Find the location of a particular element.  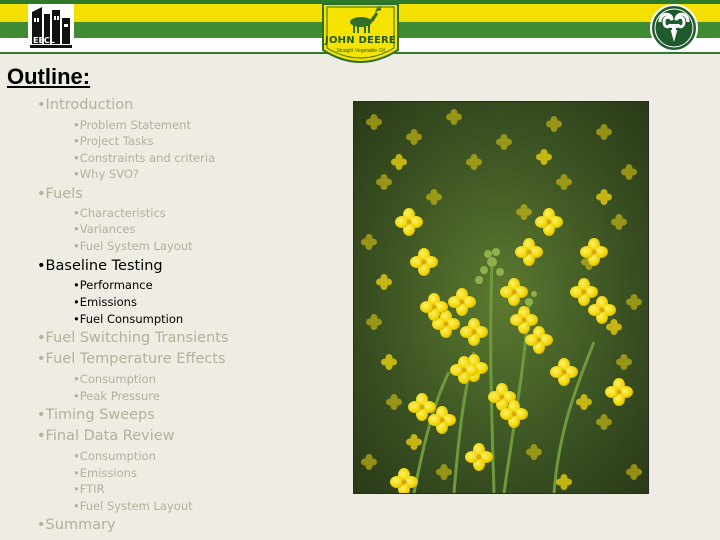

outline-item: •Timing Sweeps is located at coordinates (96, 415).